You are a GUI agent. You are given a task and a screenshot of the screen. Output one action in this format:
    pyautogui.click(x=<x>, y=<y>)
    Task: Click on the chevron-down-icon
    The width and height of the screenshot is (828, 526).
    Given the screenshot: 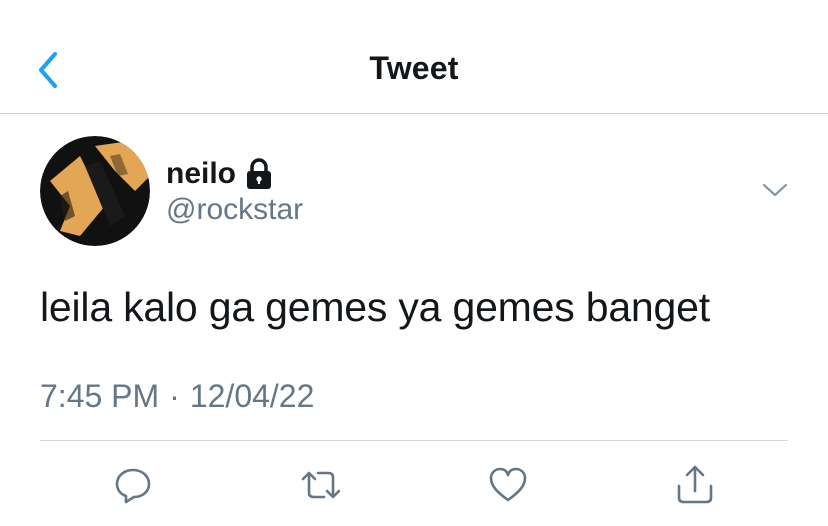 What is the action you would take?
    pyautogui.click(x=775, y=190)
    